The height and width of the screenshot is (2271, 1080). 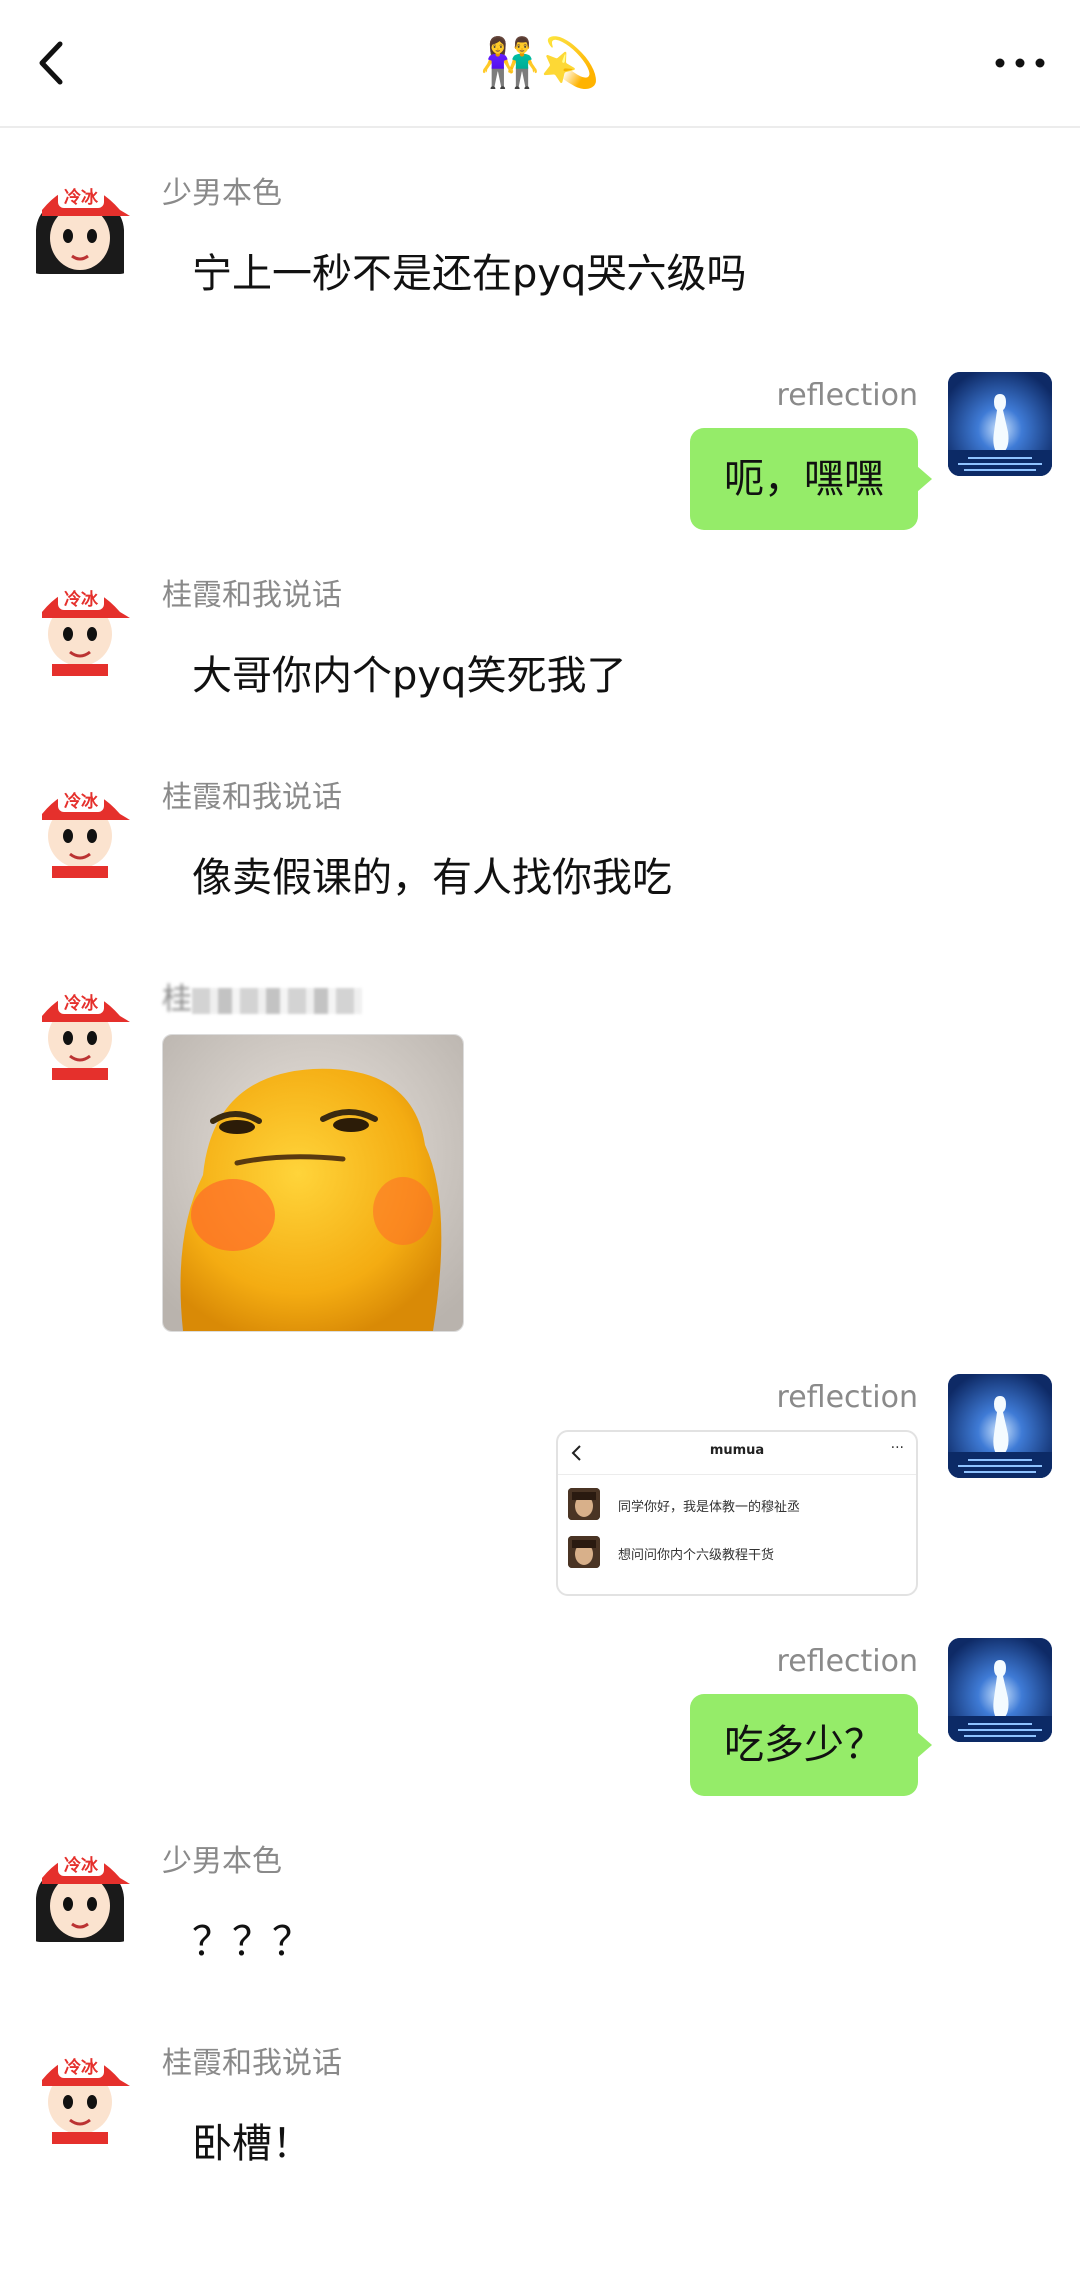 I want to click on smug-yellow-creature-sticker-icon, so click(x=313, y=1183).